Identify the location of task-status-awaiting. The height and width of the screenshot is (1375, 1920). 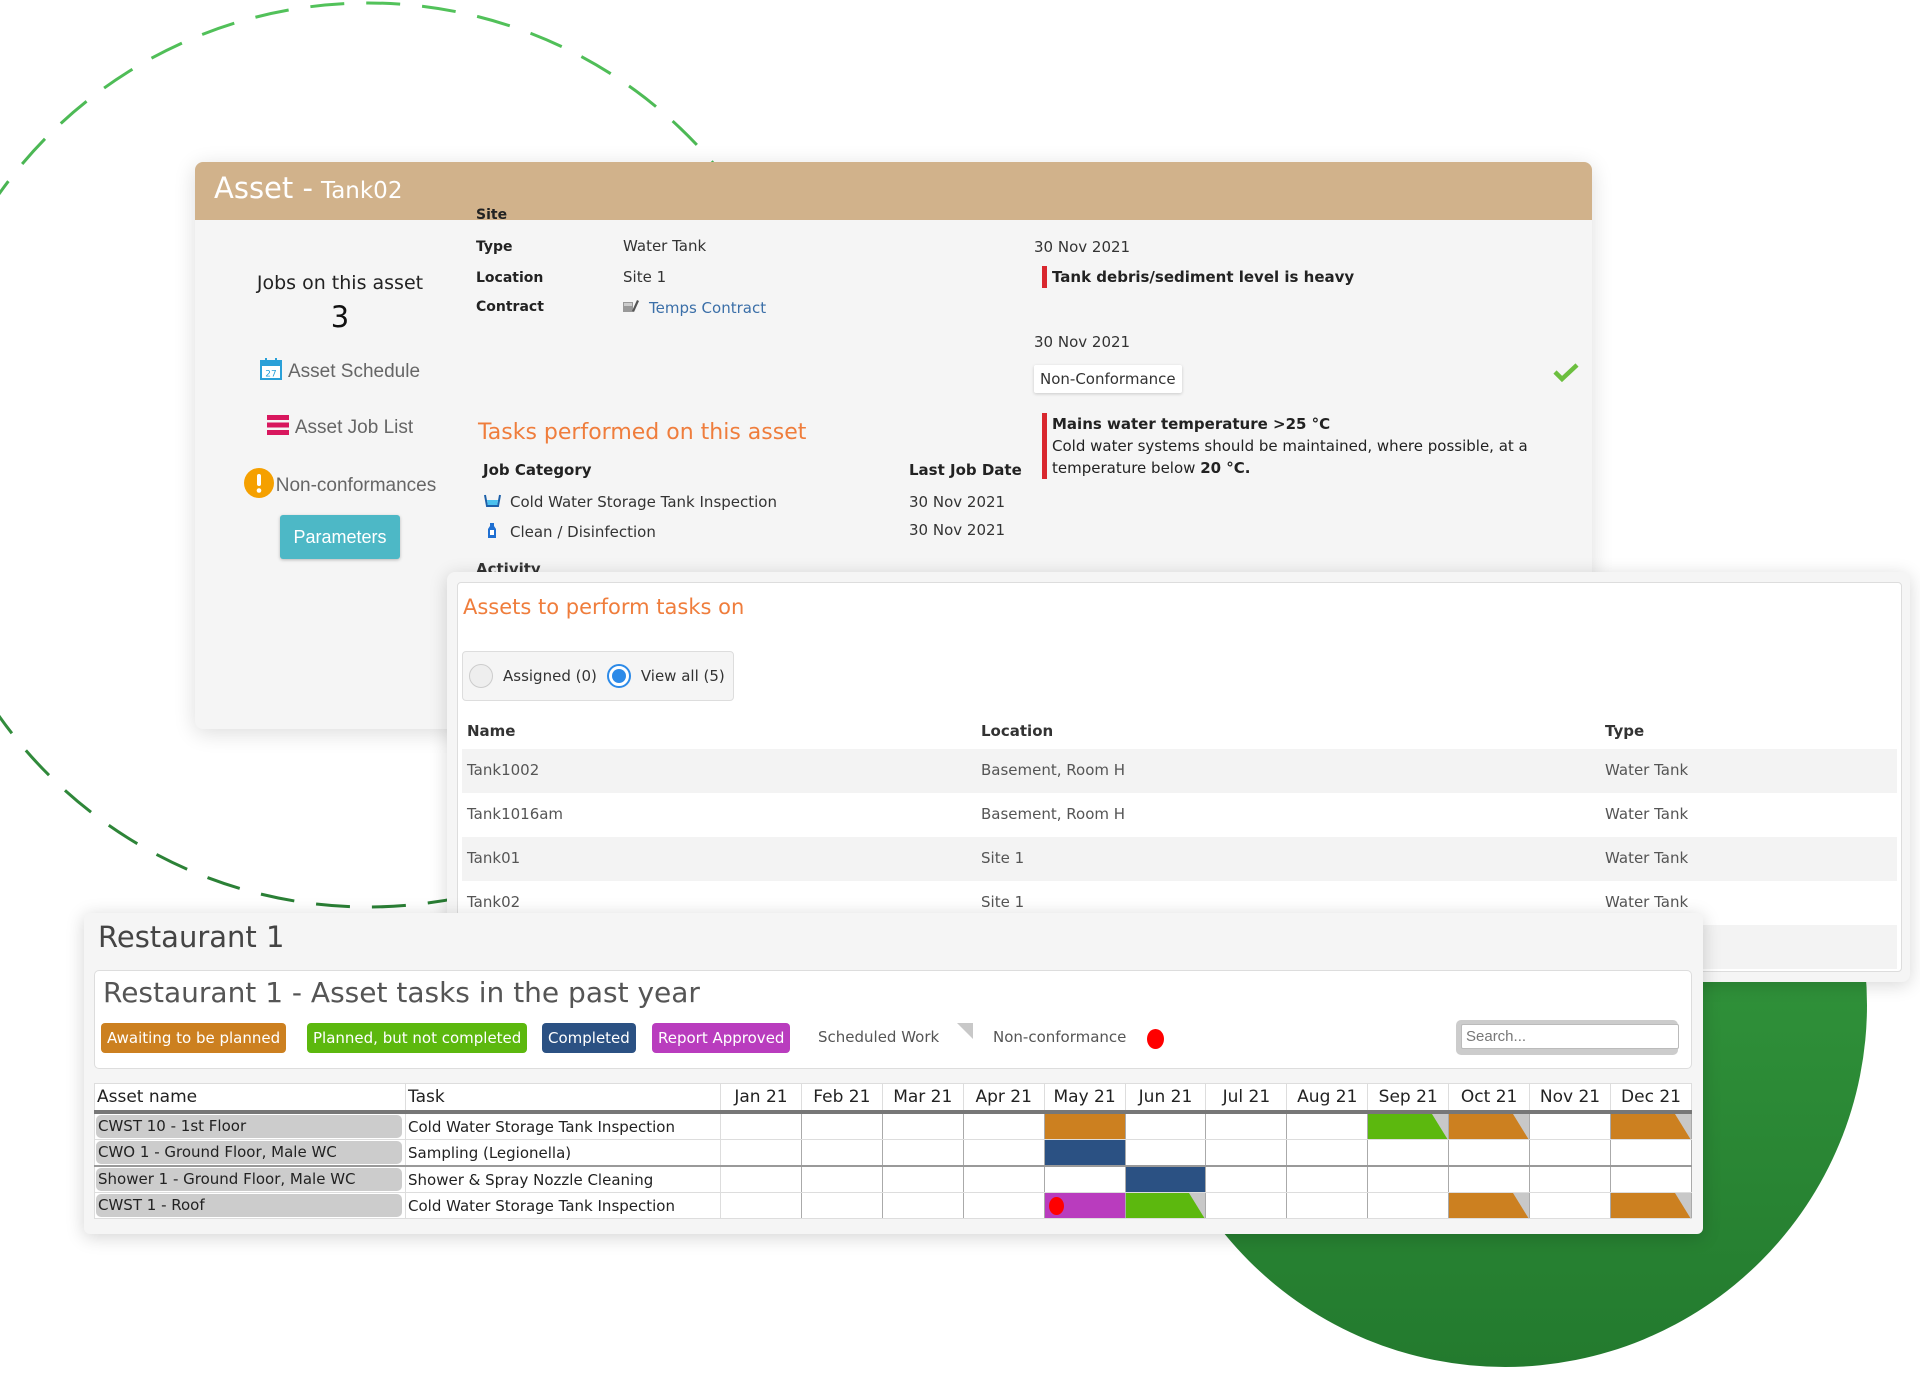
(1084, 1126).